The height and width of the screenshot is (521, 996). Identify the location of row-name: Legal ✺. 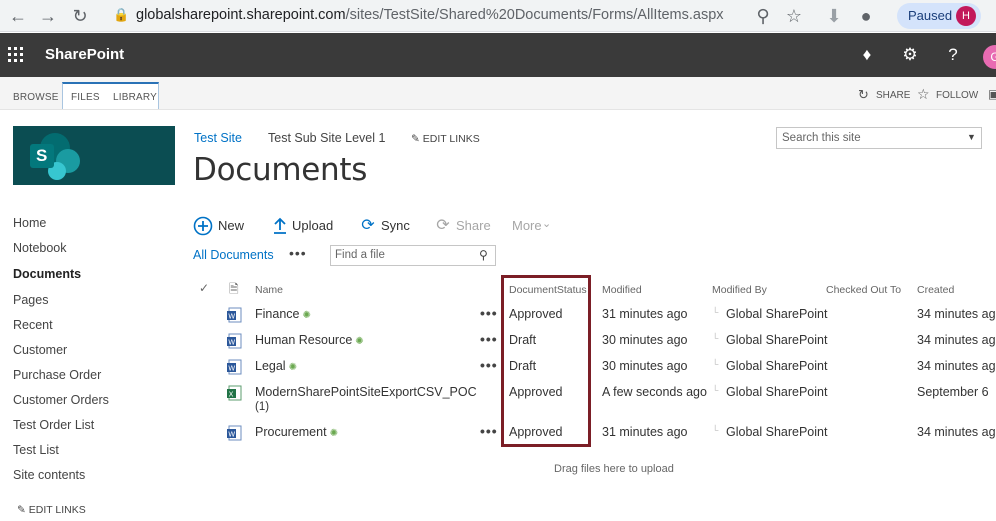
(276, 366).